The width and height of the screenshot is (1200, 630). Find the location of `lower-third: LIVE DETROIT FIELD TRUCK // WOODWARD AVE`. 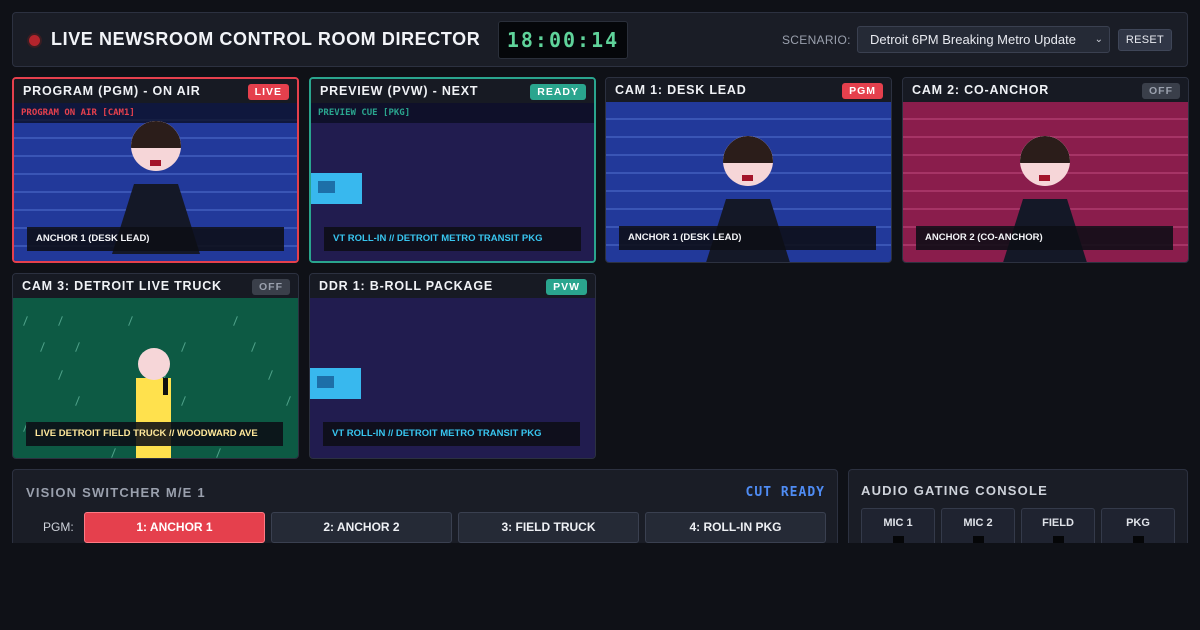

lower-third: LIVE DETROIT FIELD TRUCK // WOODWARD AVE is located at coordinates (154, 434).